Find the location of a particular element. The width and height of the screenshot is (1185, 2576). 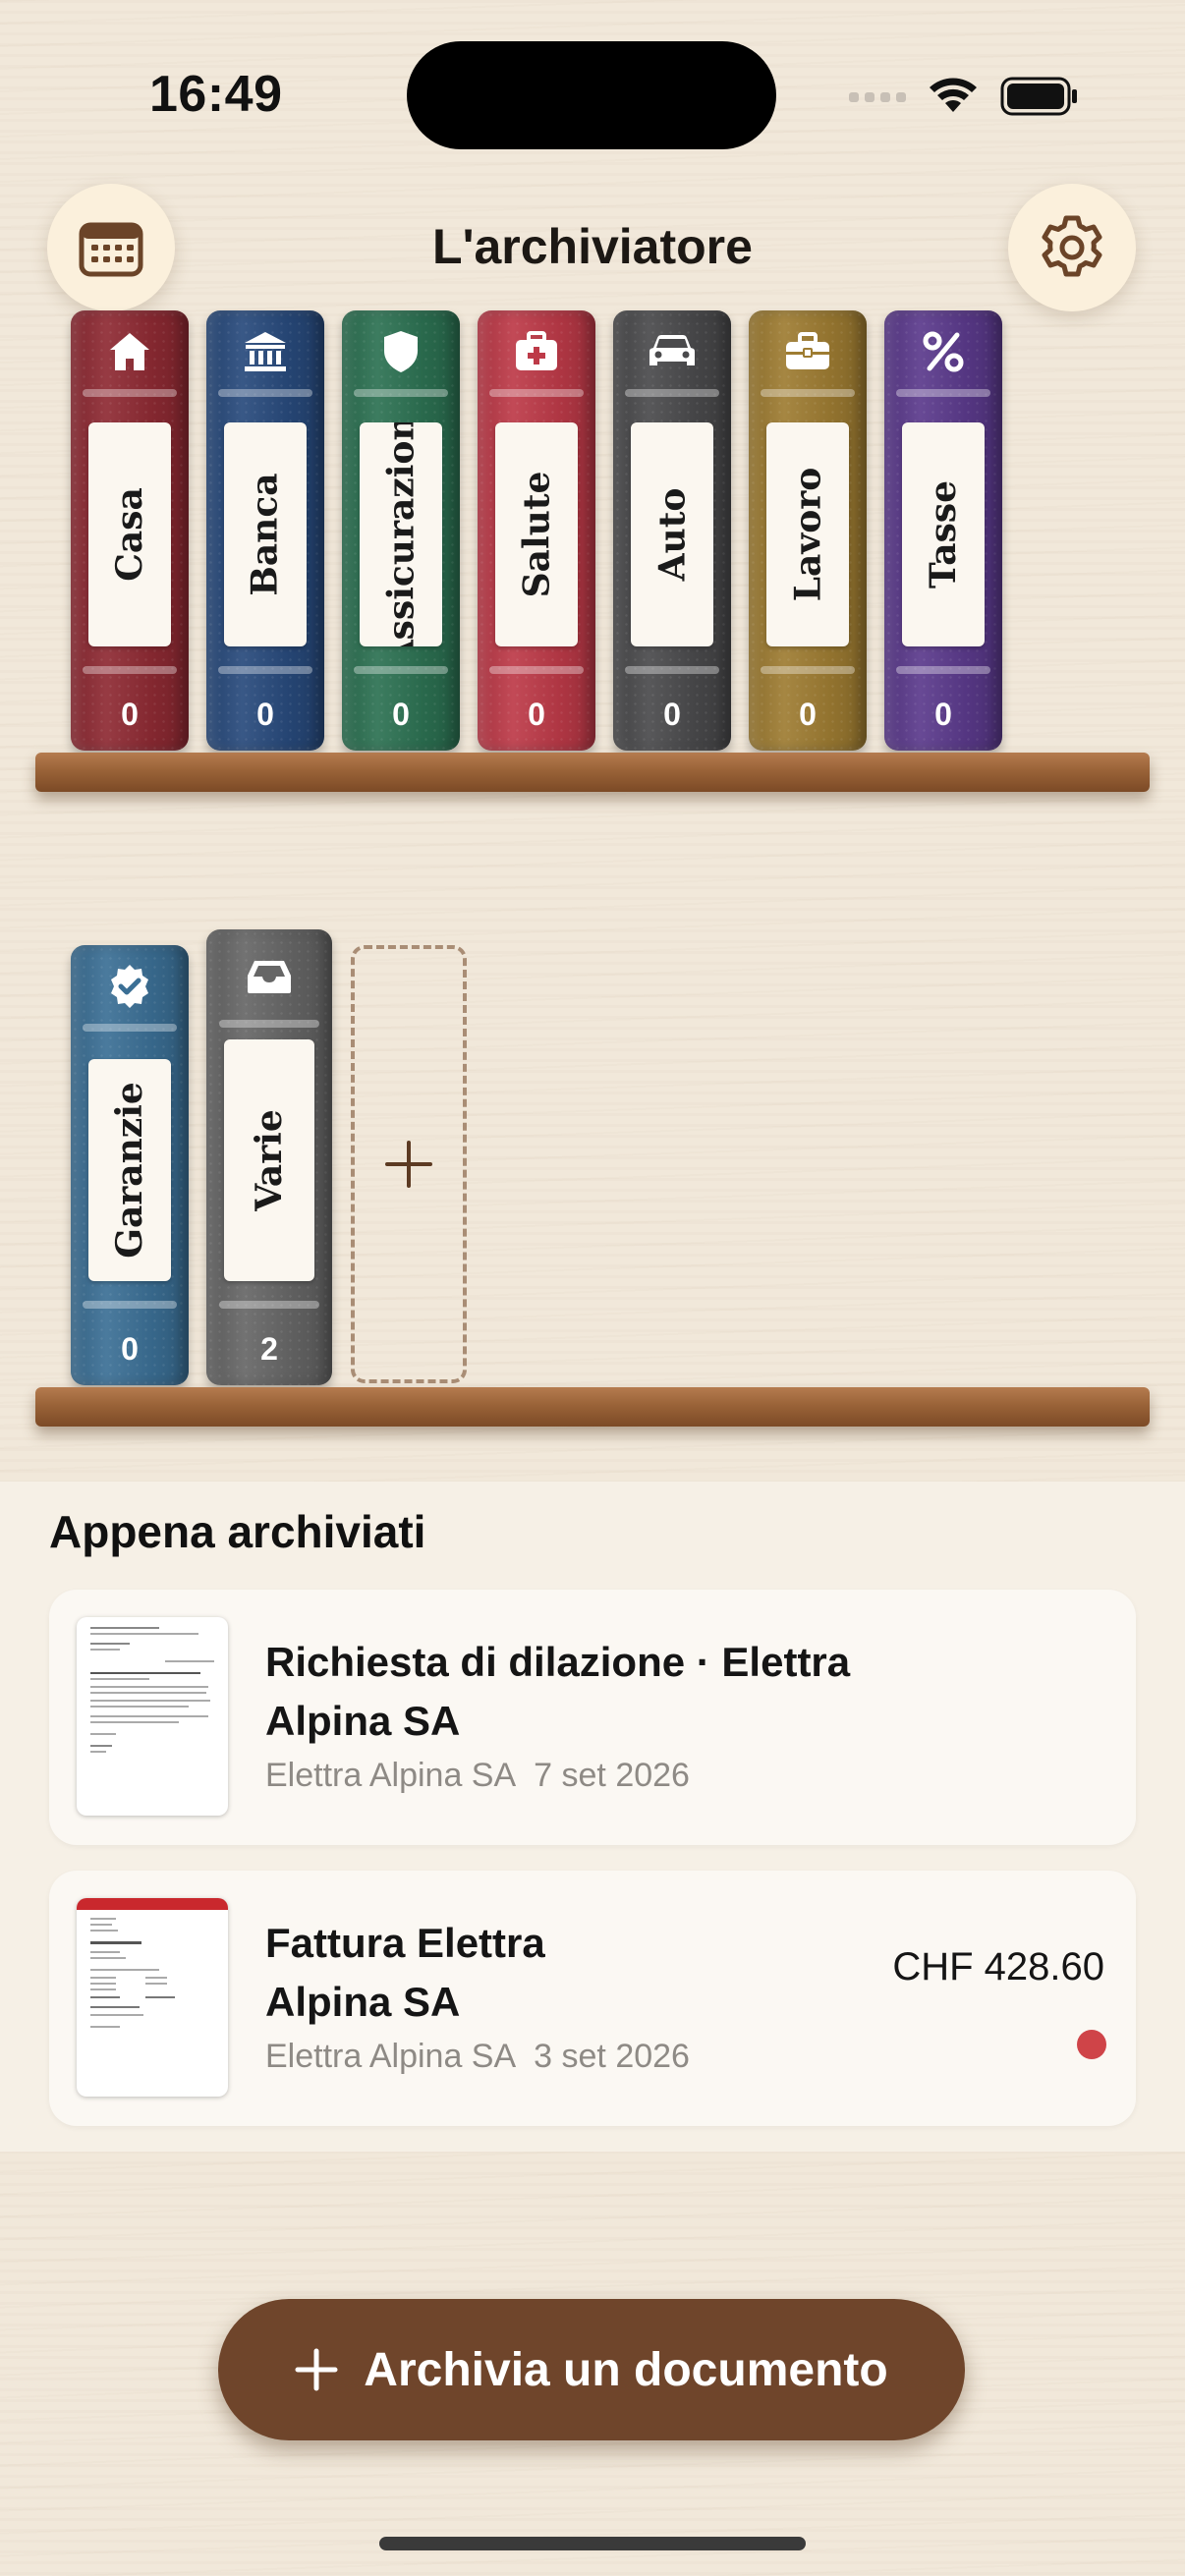

status-icons is located at coordinates (965, 96).